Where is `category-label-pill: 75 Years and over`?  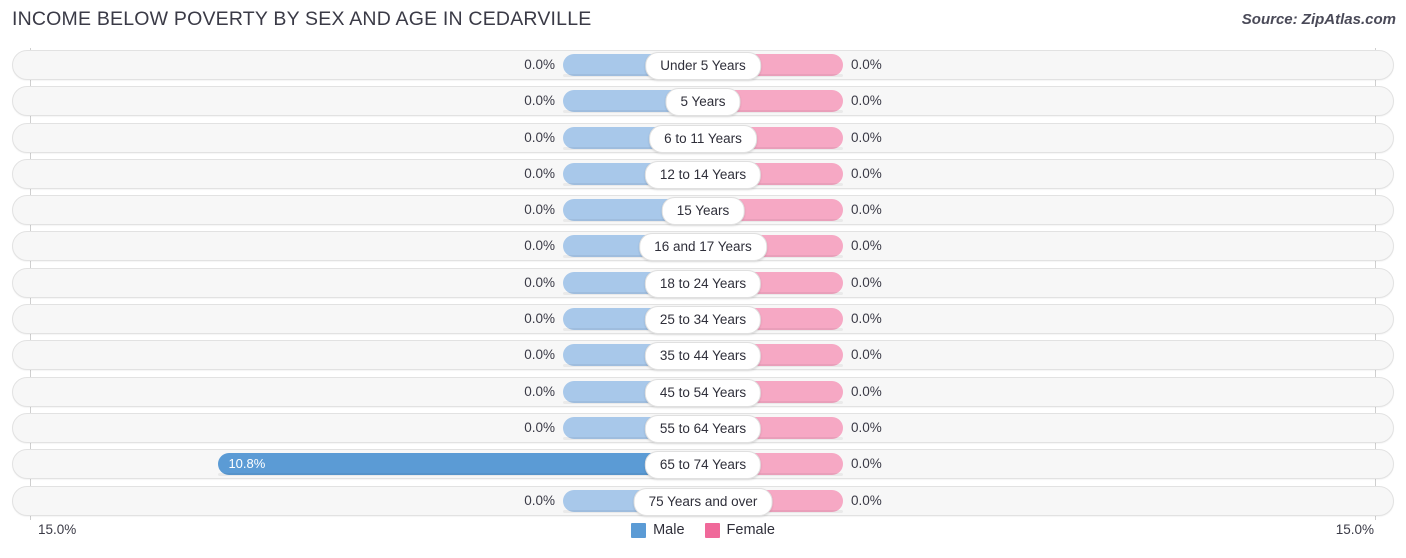
category-label-pill: 75 Years and over is located at coordinates (703, 501).